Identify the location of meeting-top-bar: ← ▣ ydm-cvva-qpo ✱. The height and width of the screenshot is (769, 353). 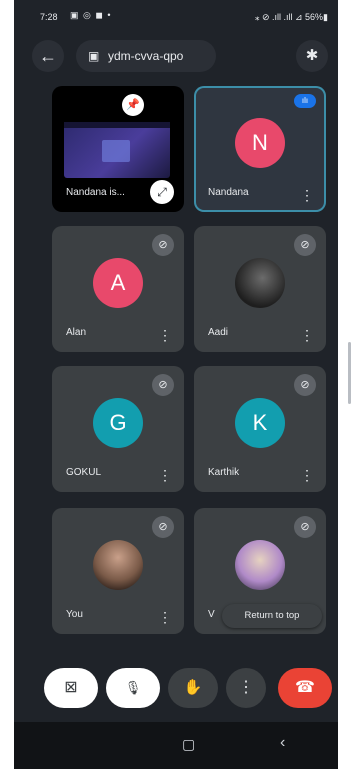
(176, 56).